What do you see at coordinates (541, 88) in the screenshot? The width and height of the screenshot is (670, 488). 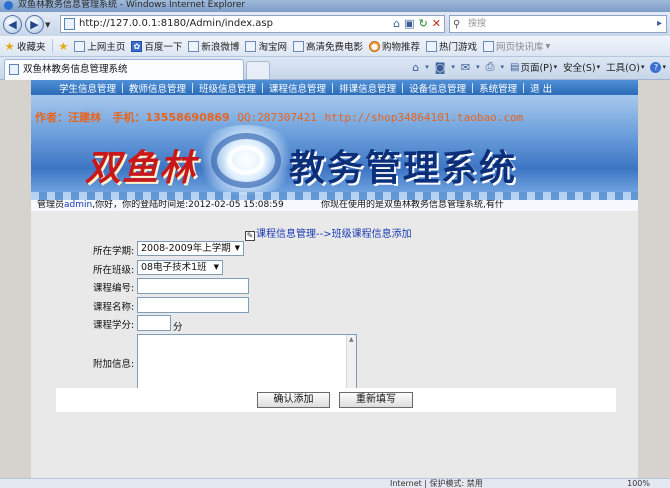 I see `nav-logout: 退 出` at bounding box center [541, 88].